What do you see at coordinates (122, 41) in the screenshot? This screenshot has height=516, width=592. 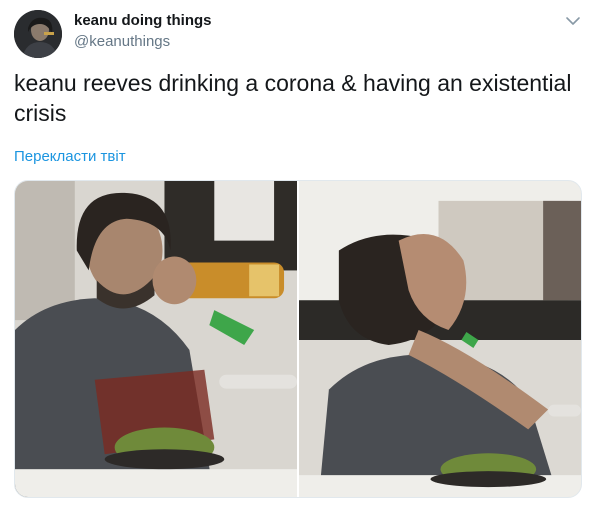 I see `author-handle: @keanuthings` at bounding box center [122, 41].